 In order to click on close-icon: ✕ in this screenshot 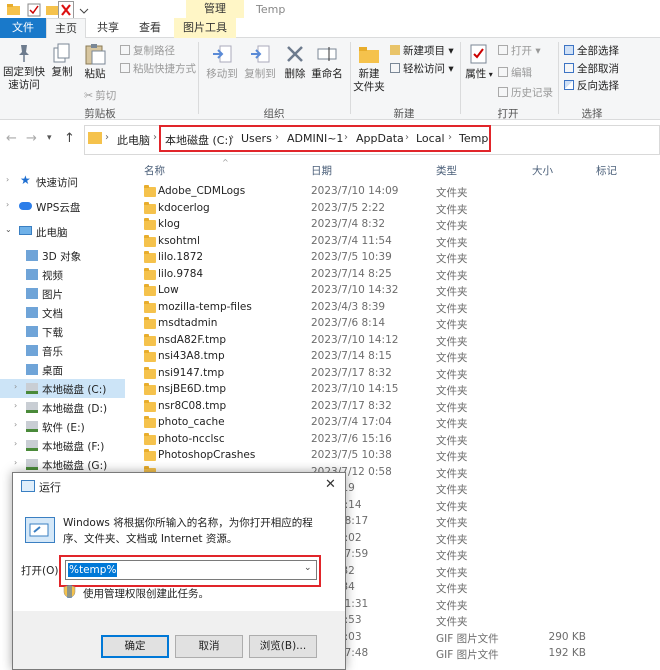, I will do `click(330, 484)`.